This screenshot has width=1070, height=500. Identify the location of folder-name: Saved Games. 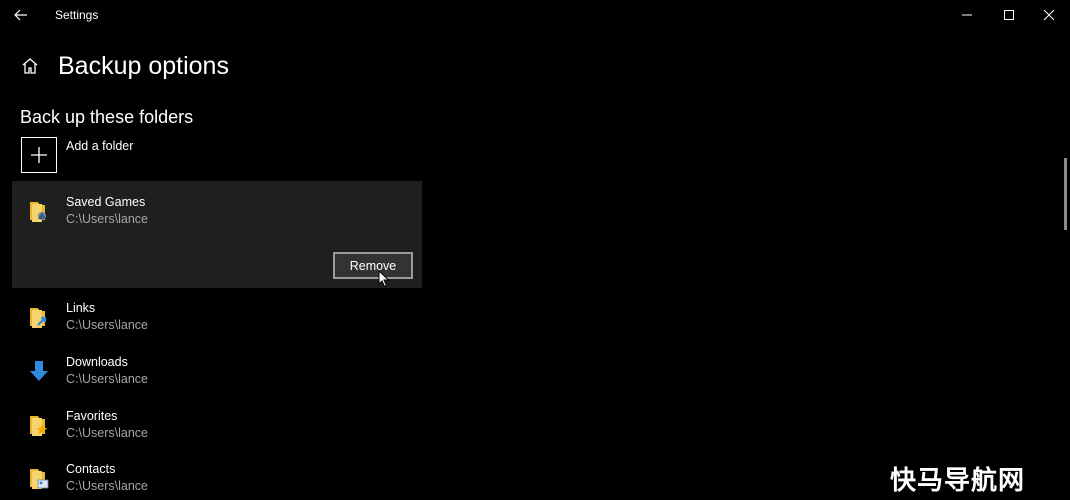
(106, 202).